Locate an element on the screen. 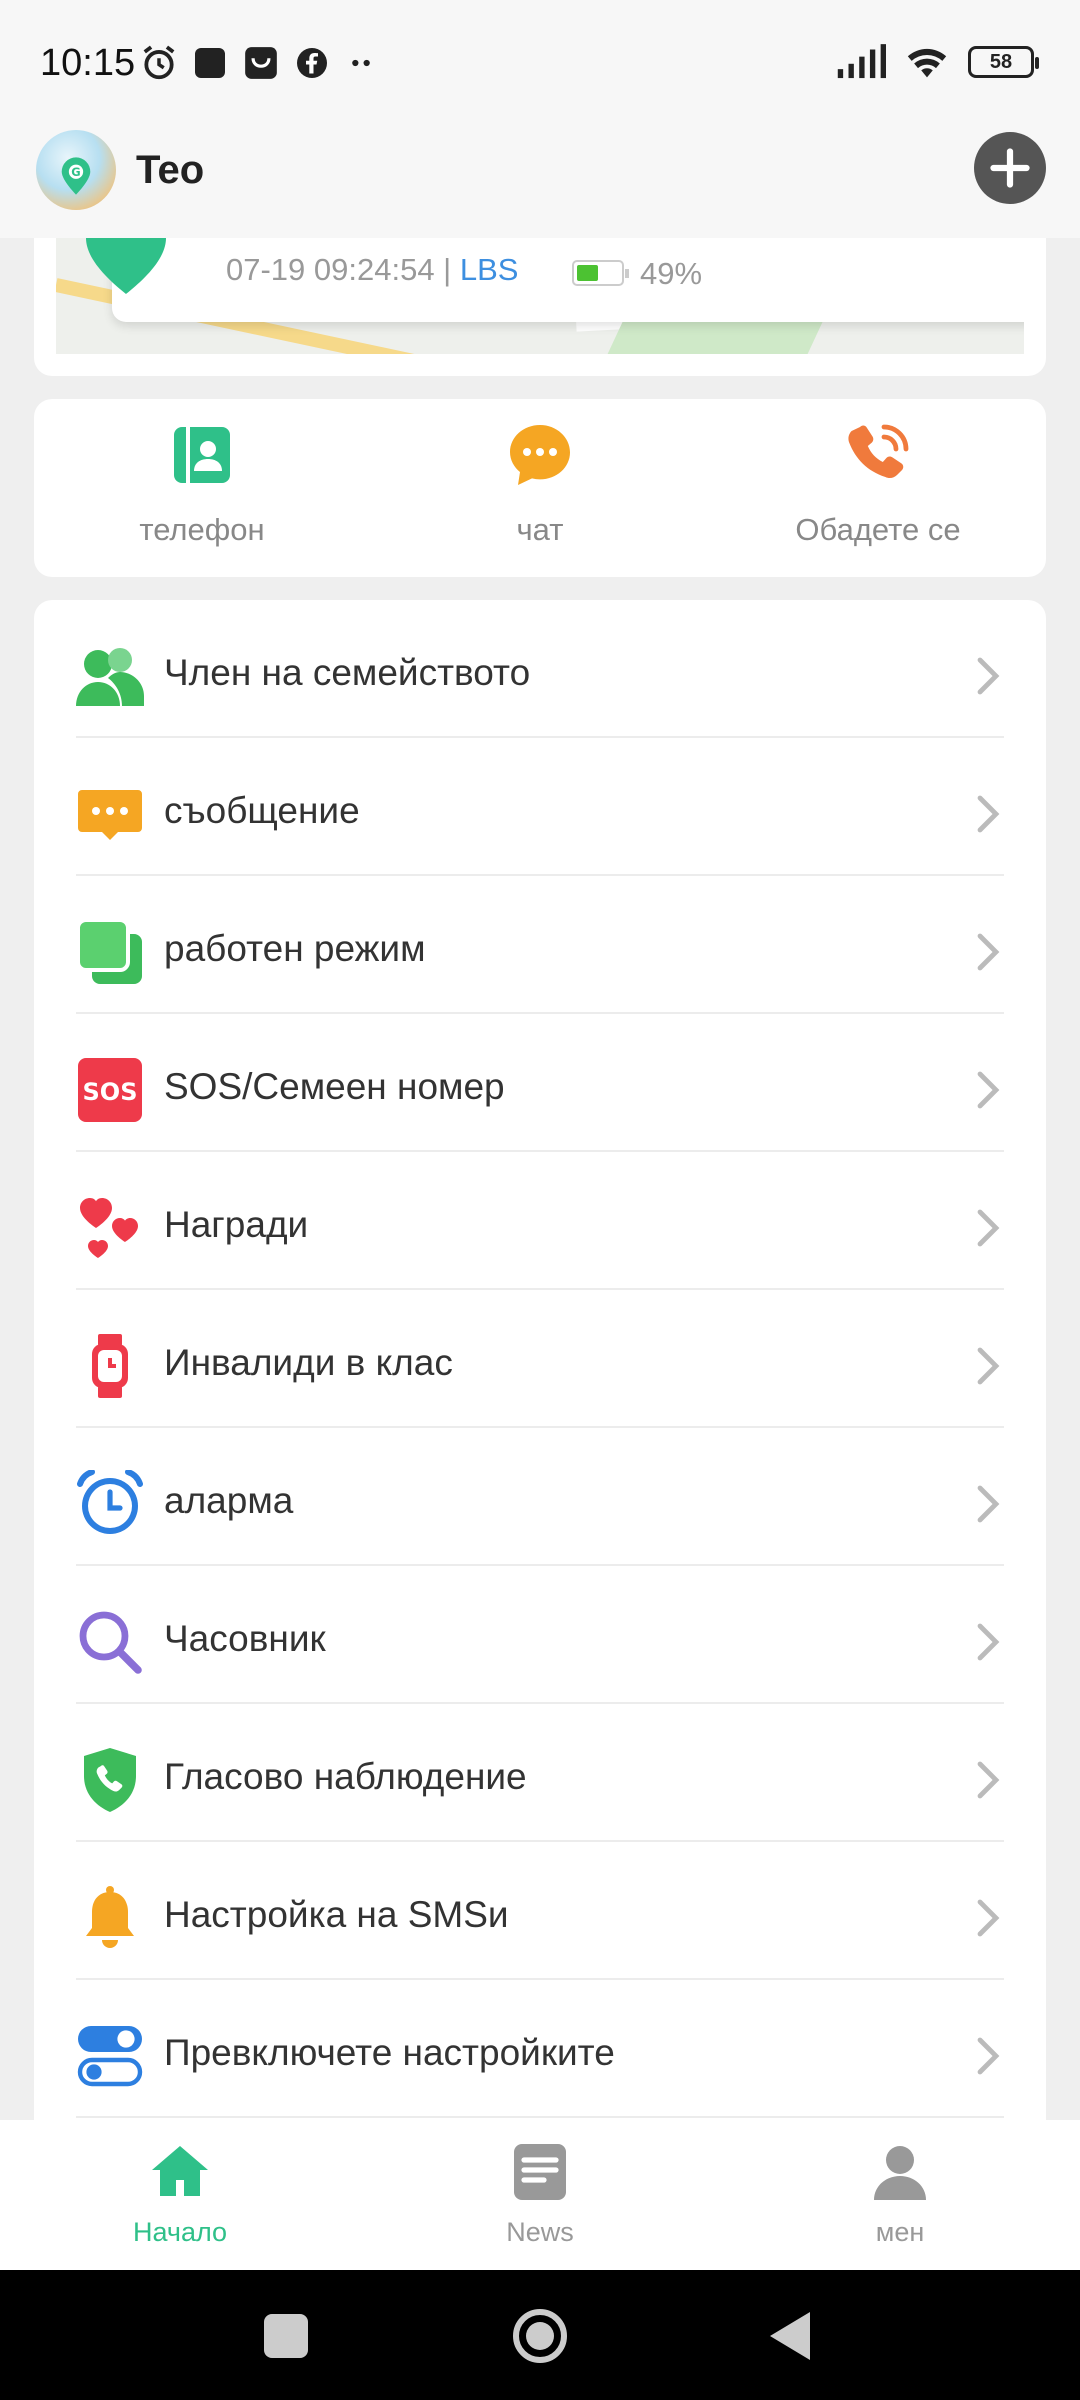  back-button is located at coordinates (792, 2336).